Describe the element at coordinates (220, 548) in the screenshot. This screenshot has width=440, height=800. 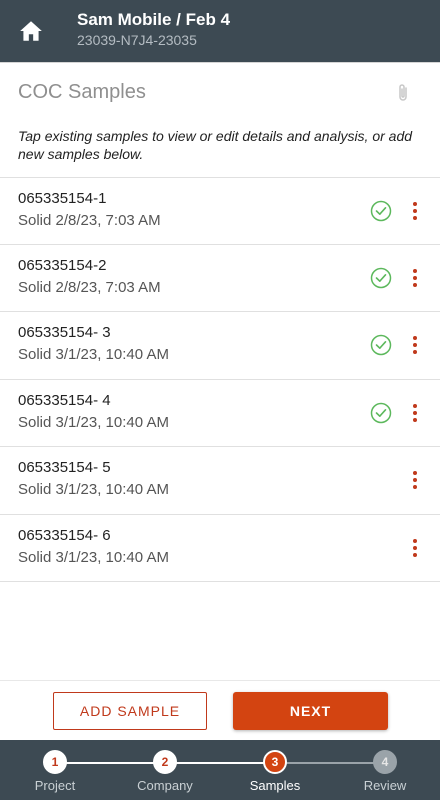
I see `sample-row: 065335154- 6 Solid 3/1/23, 10:40 AM` at that location.